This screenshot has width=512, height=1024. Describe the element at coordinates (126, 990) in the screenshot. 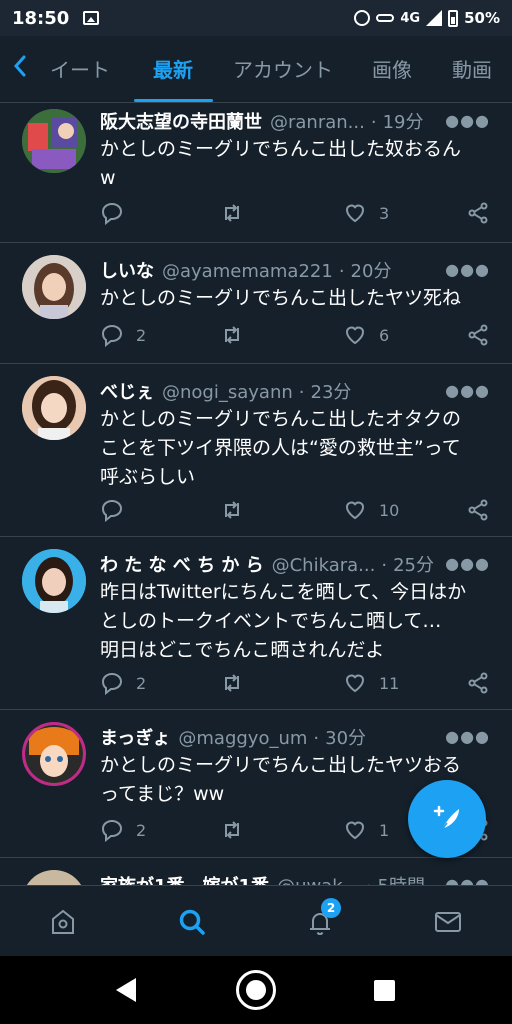

I see `system-back-icon` at that location.